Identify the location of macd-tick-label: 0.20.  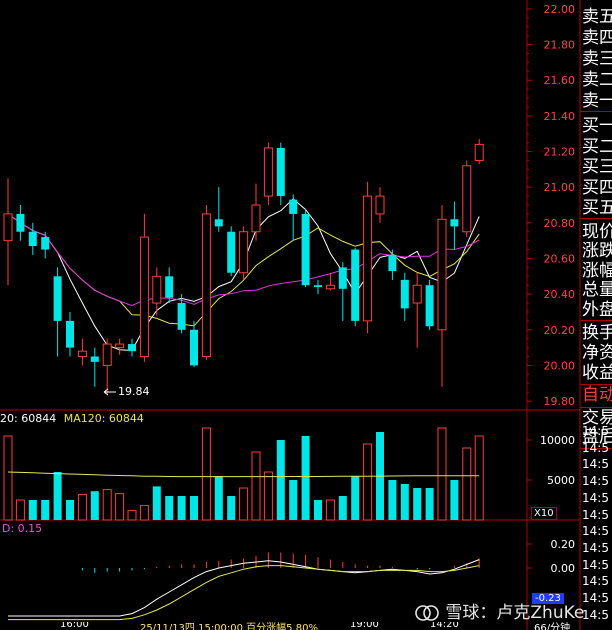
(563, 544).